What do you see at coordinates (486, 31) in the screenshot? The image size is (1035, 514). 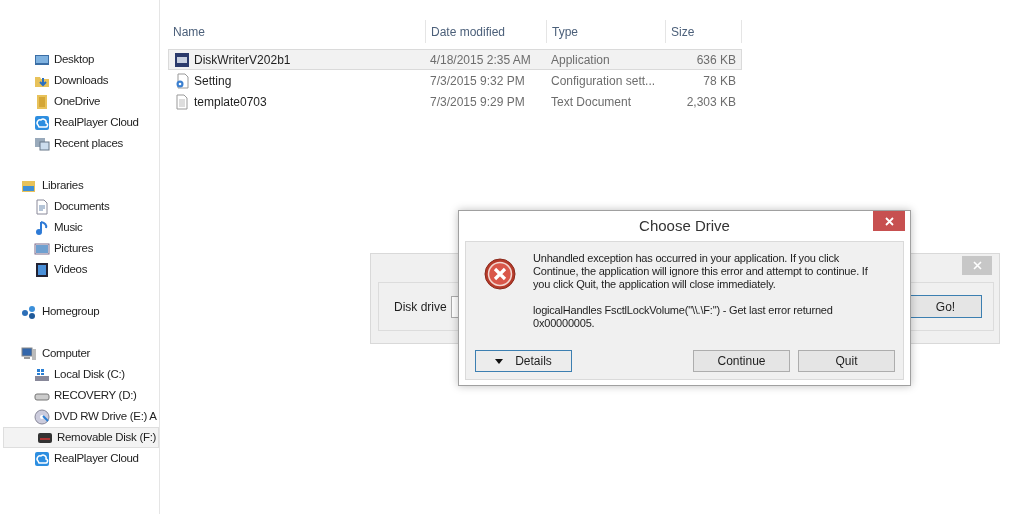 I see `column-header: Date modified` at bounding box center [486, 31].